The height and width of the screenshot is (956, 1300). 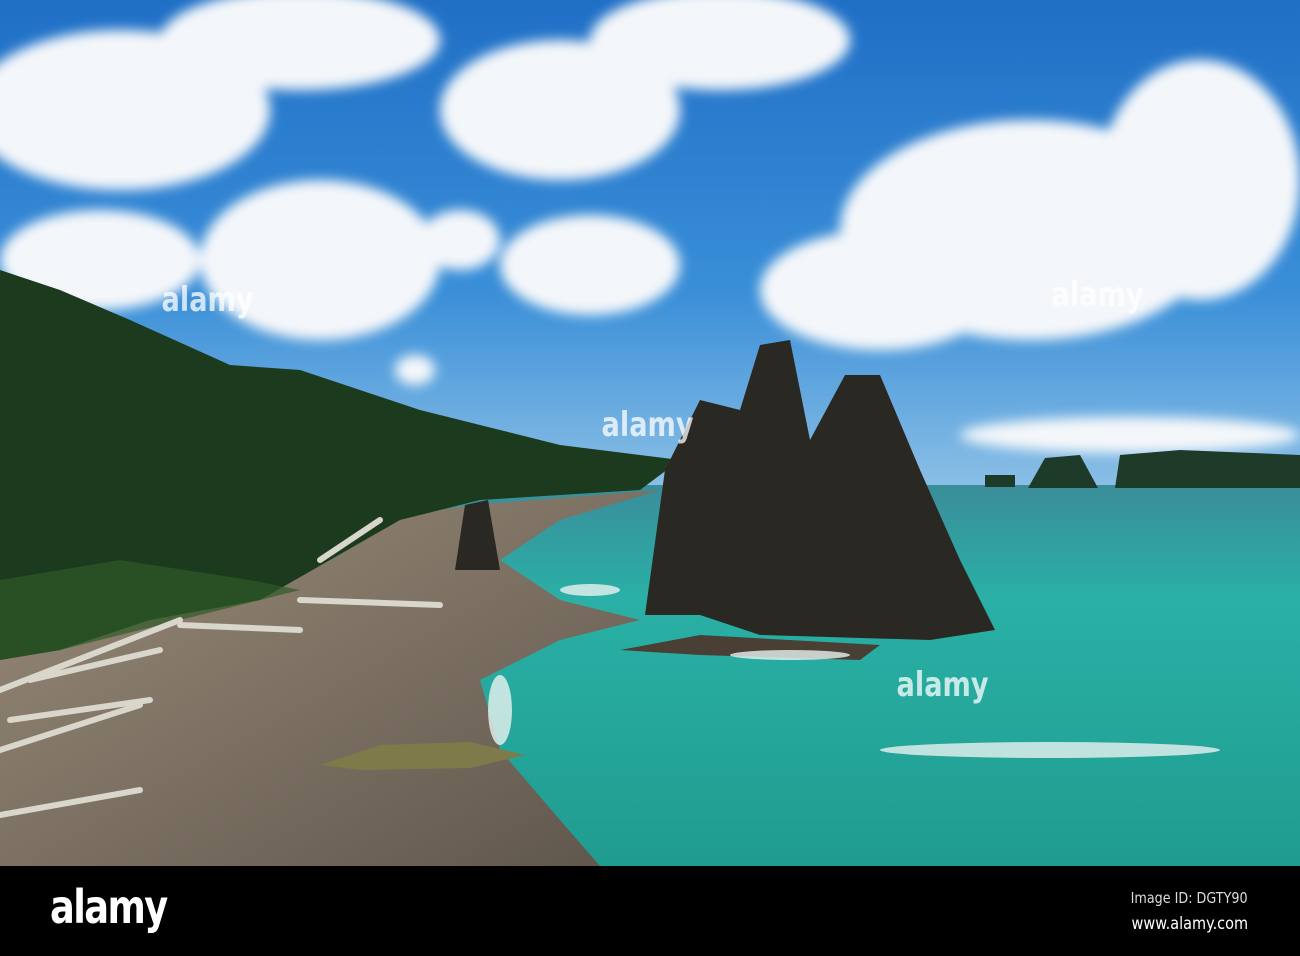 What do you see at coordinates (1189, 898) in the screenshot?
I see `image-id: Image ID: DGTY90` at bounding box center [1189, 898].